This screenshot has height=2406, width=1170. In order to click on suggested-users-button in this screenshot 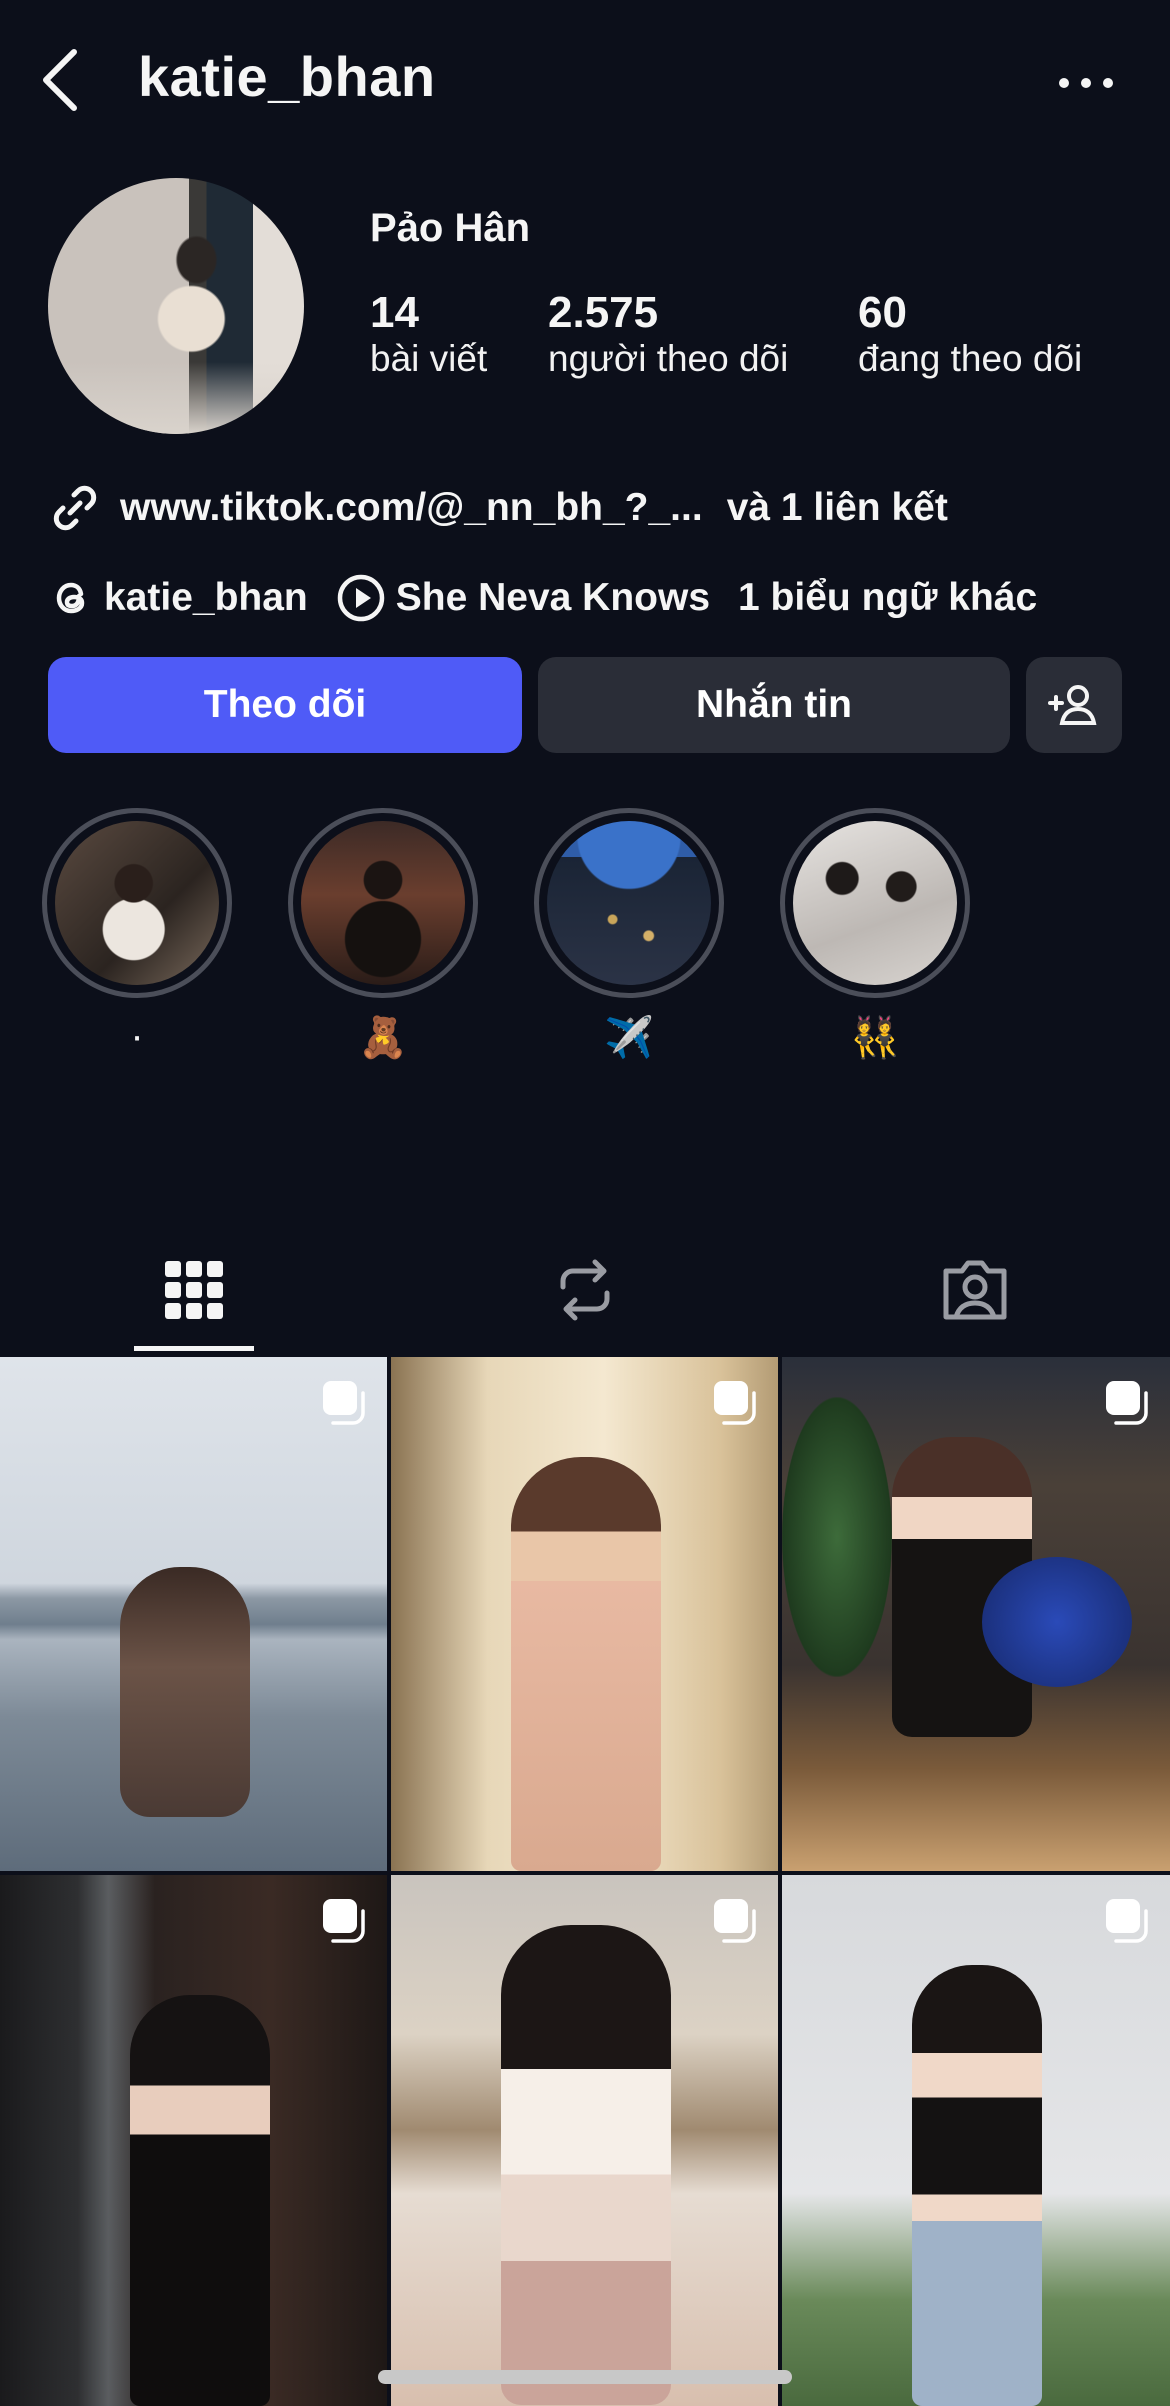, I will do `click(1074, 705)`.